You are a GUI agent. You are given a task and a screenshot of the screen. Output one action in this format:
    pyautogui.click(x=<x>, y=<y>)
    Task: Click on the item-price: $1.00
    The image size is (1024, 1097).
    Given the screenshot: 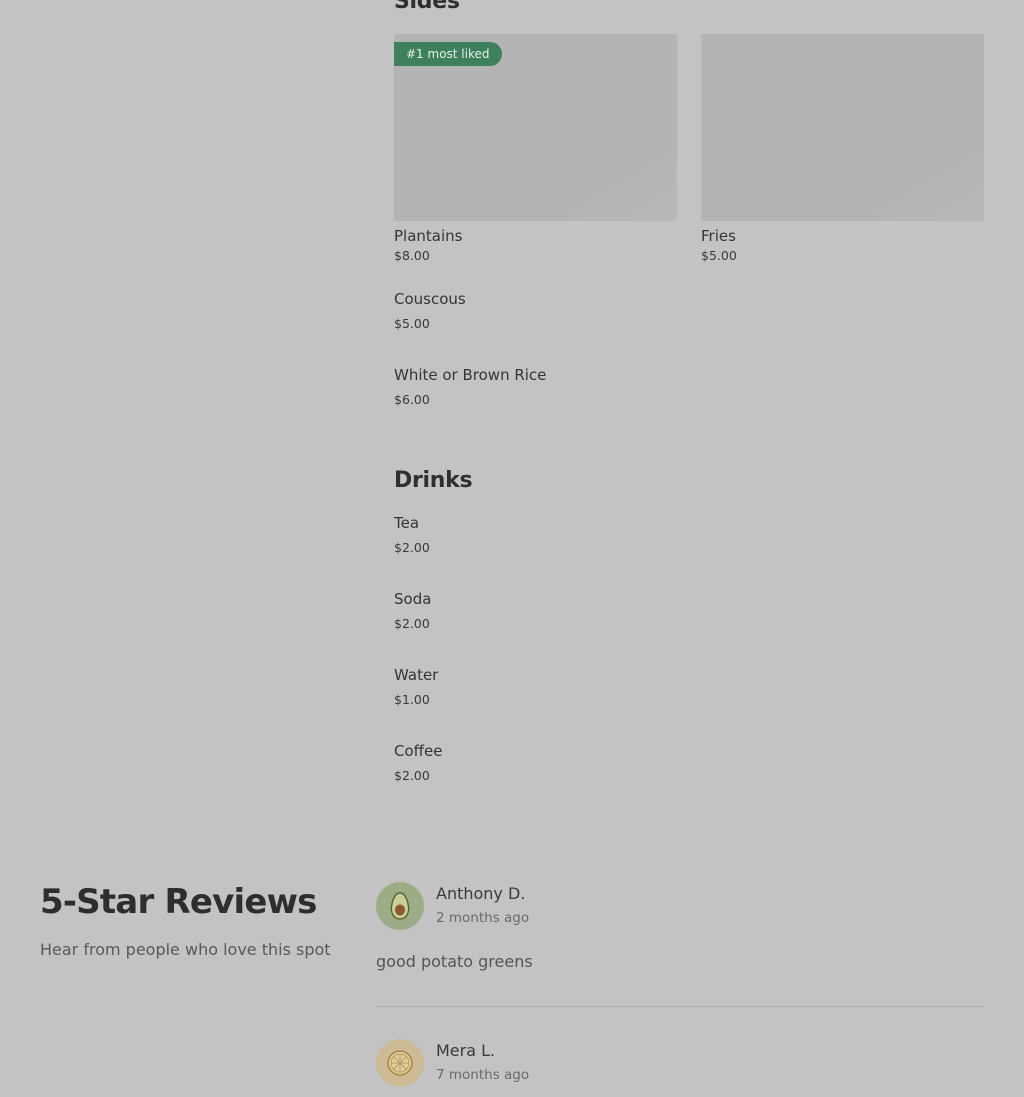 What is the action you would take?
    pyautogui.click(x=412, y=699)
    